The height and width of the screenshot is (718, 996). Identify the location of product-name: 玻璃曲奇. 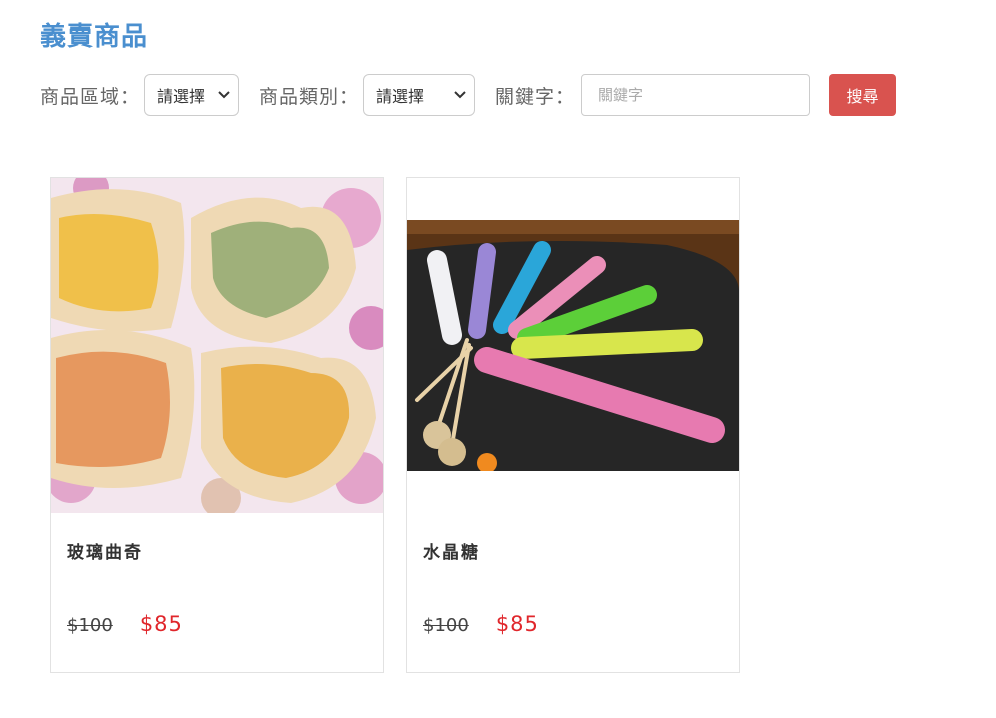
(105, 550).